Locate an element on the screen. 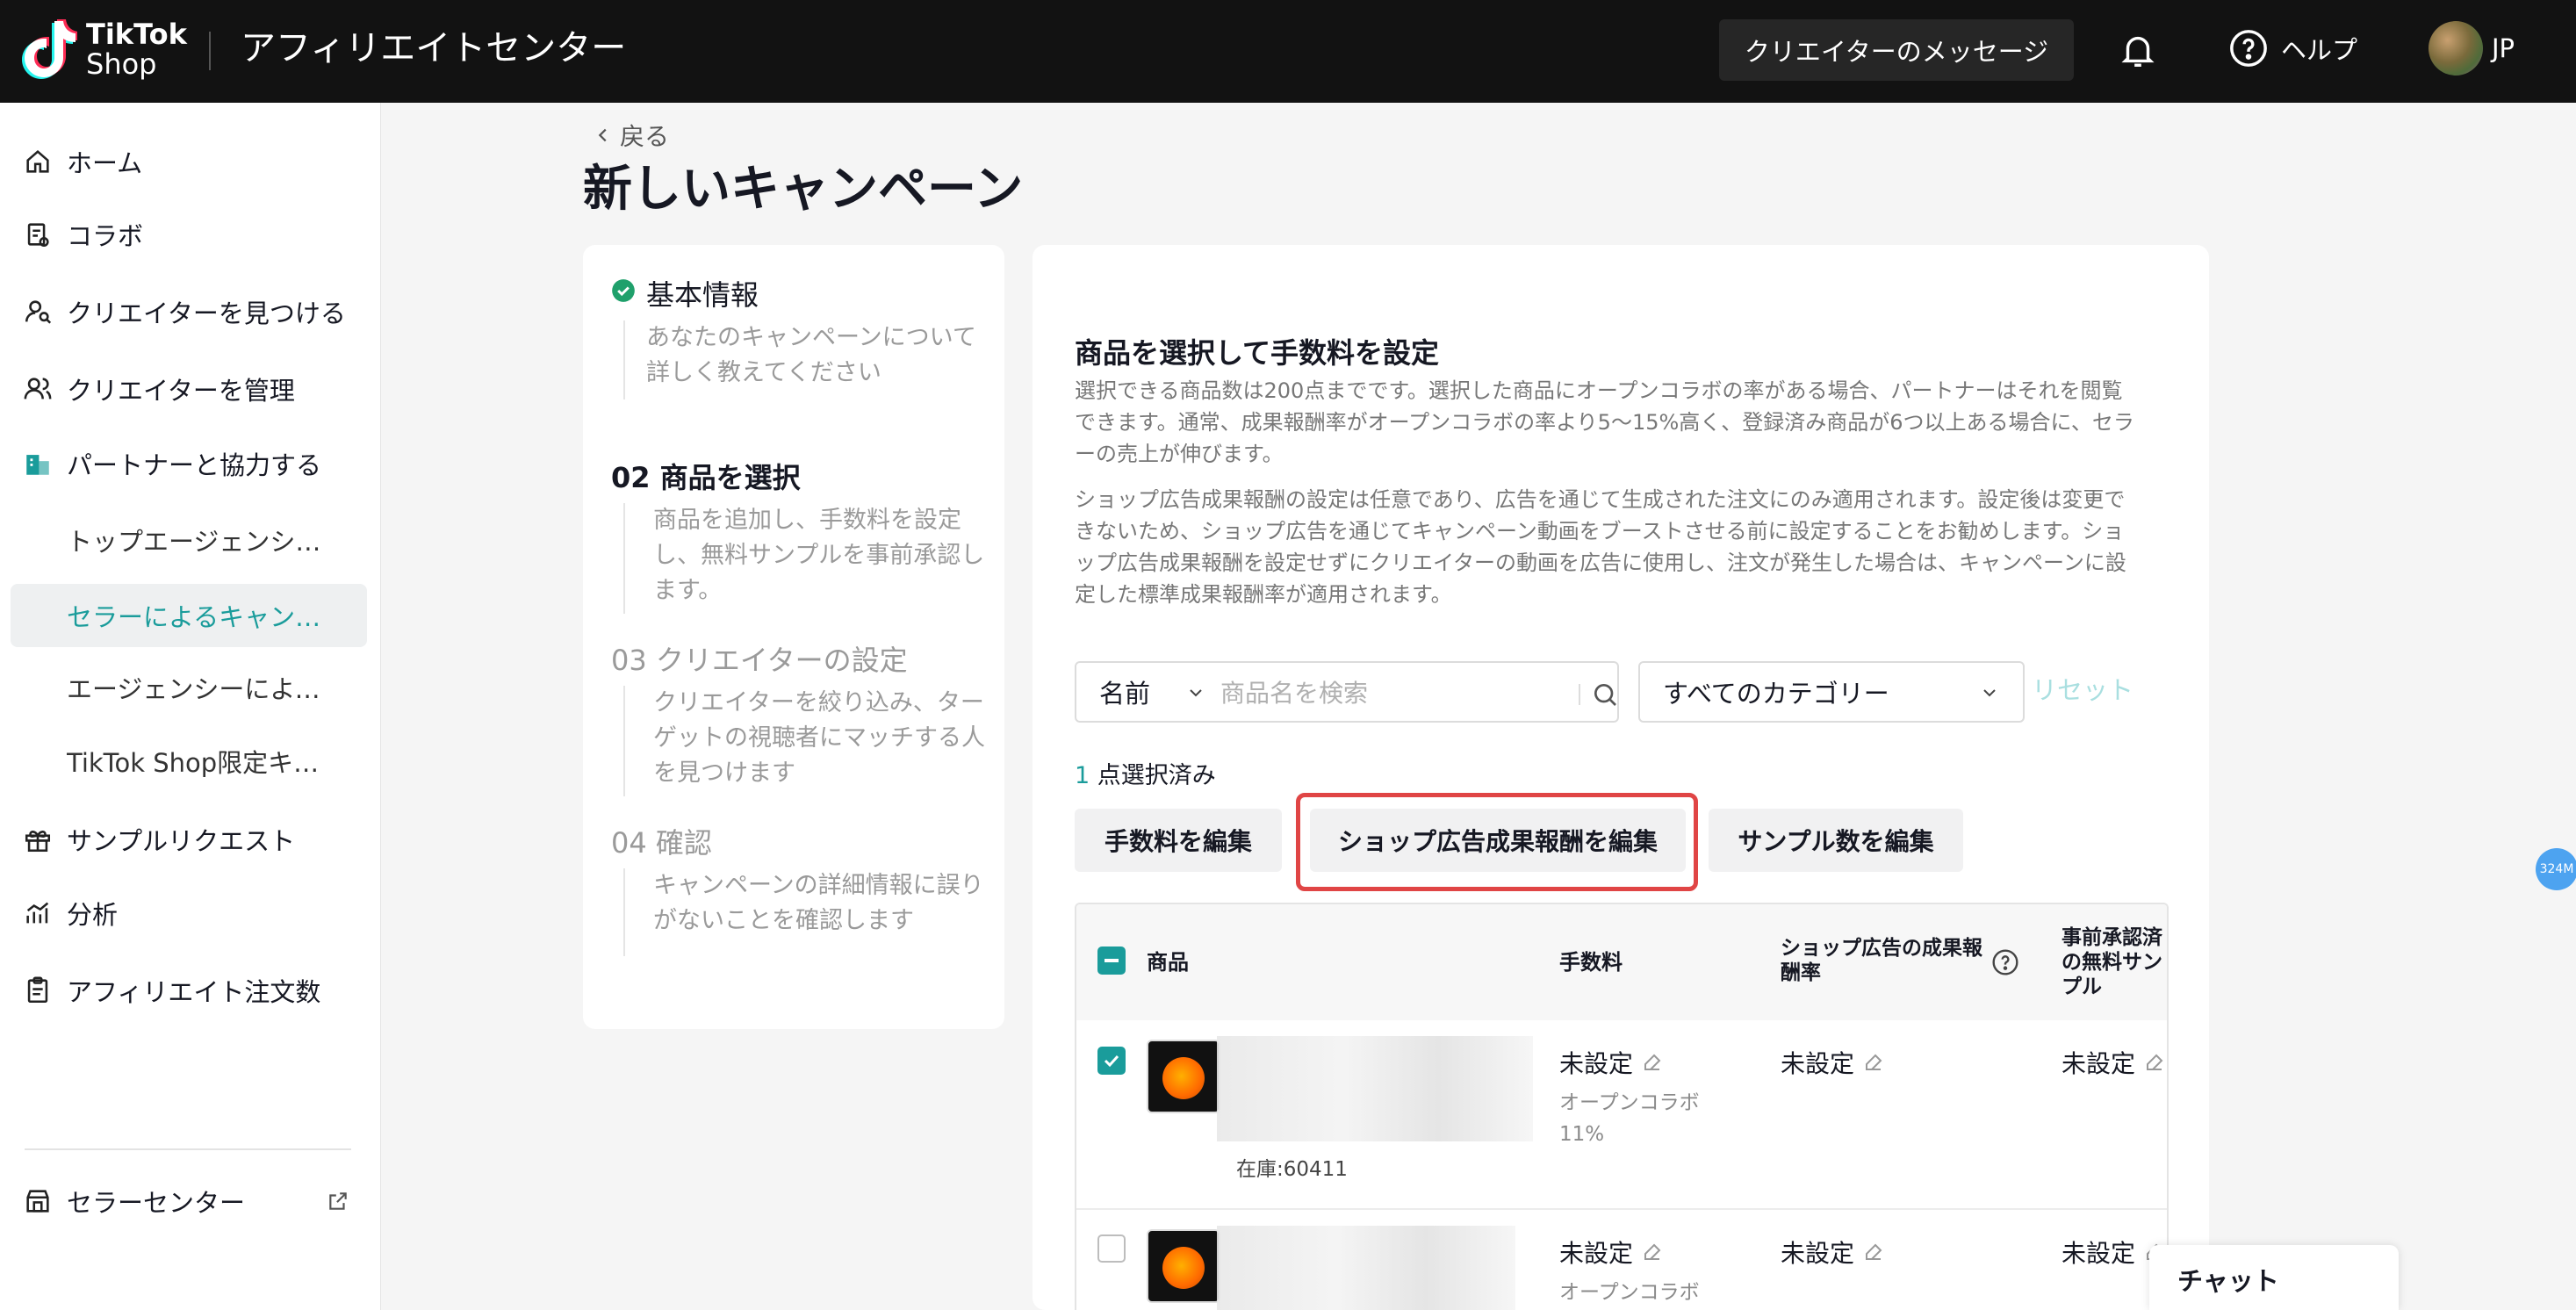 This screenshot has width=2576, height=1310. table-header: 商品 手数料 ショップ広告の成果報酬率 事前承認済の無料サンプル is located at coordinates (1621, 962).